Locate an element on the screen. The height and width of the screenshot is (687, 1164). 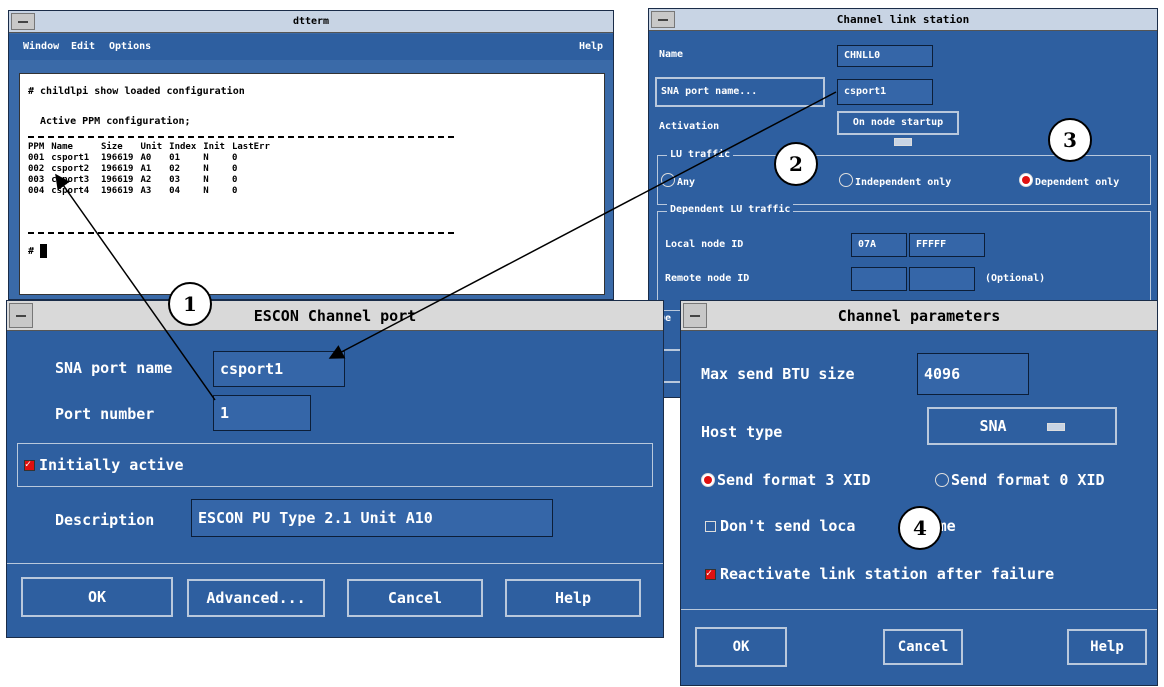
menu-help: Help is located at coordinates (591, 46).